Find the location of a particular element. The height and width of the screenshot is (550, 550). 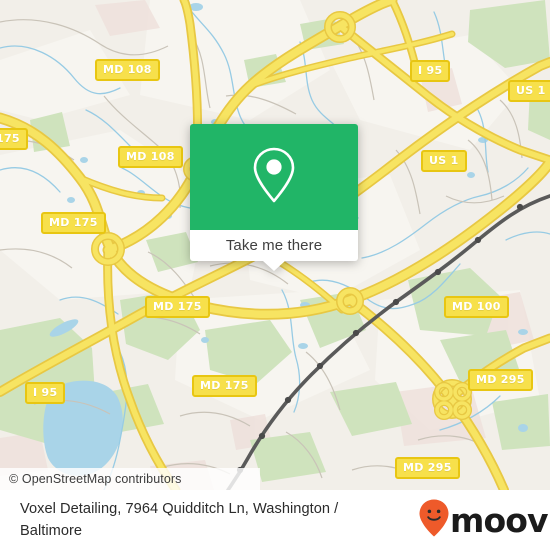

callout-pointer is located at coordinates (274, 266).